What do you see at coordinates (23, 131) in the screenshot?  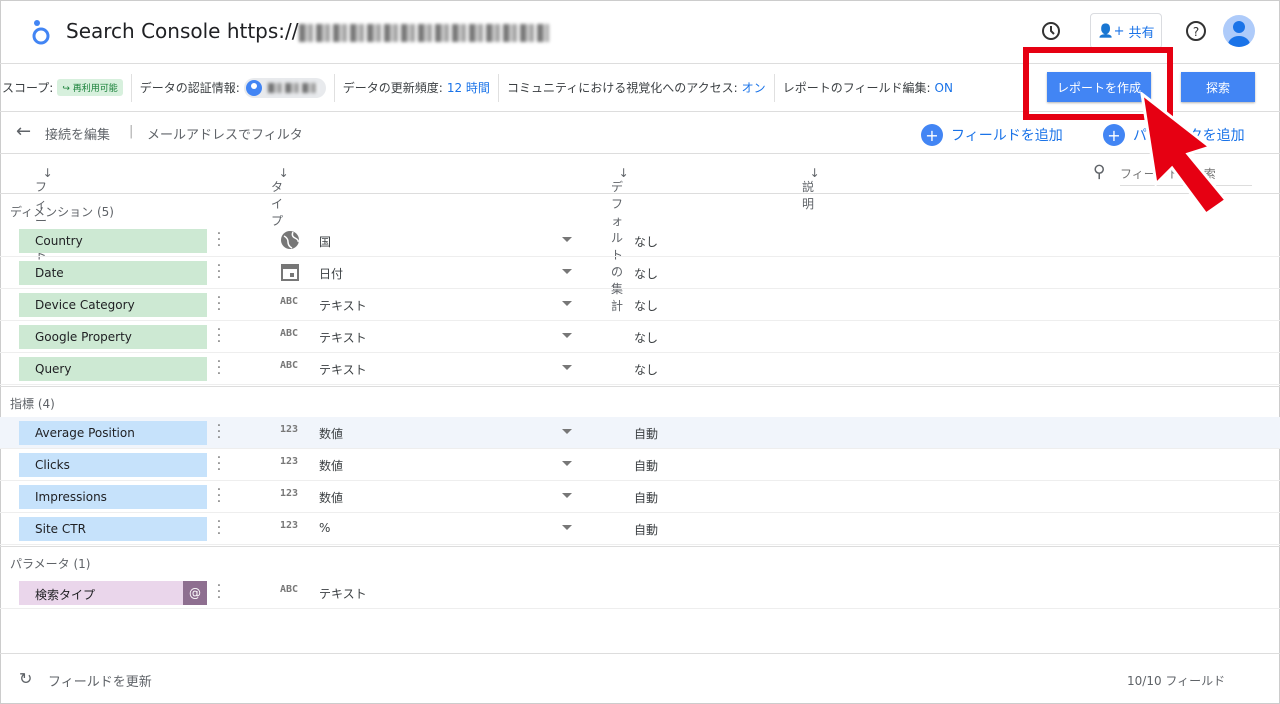 I see `back-arrow-icon: ←` at bounding box center [23, 131].